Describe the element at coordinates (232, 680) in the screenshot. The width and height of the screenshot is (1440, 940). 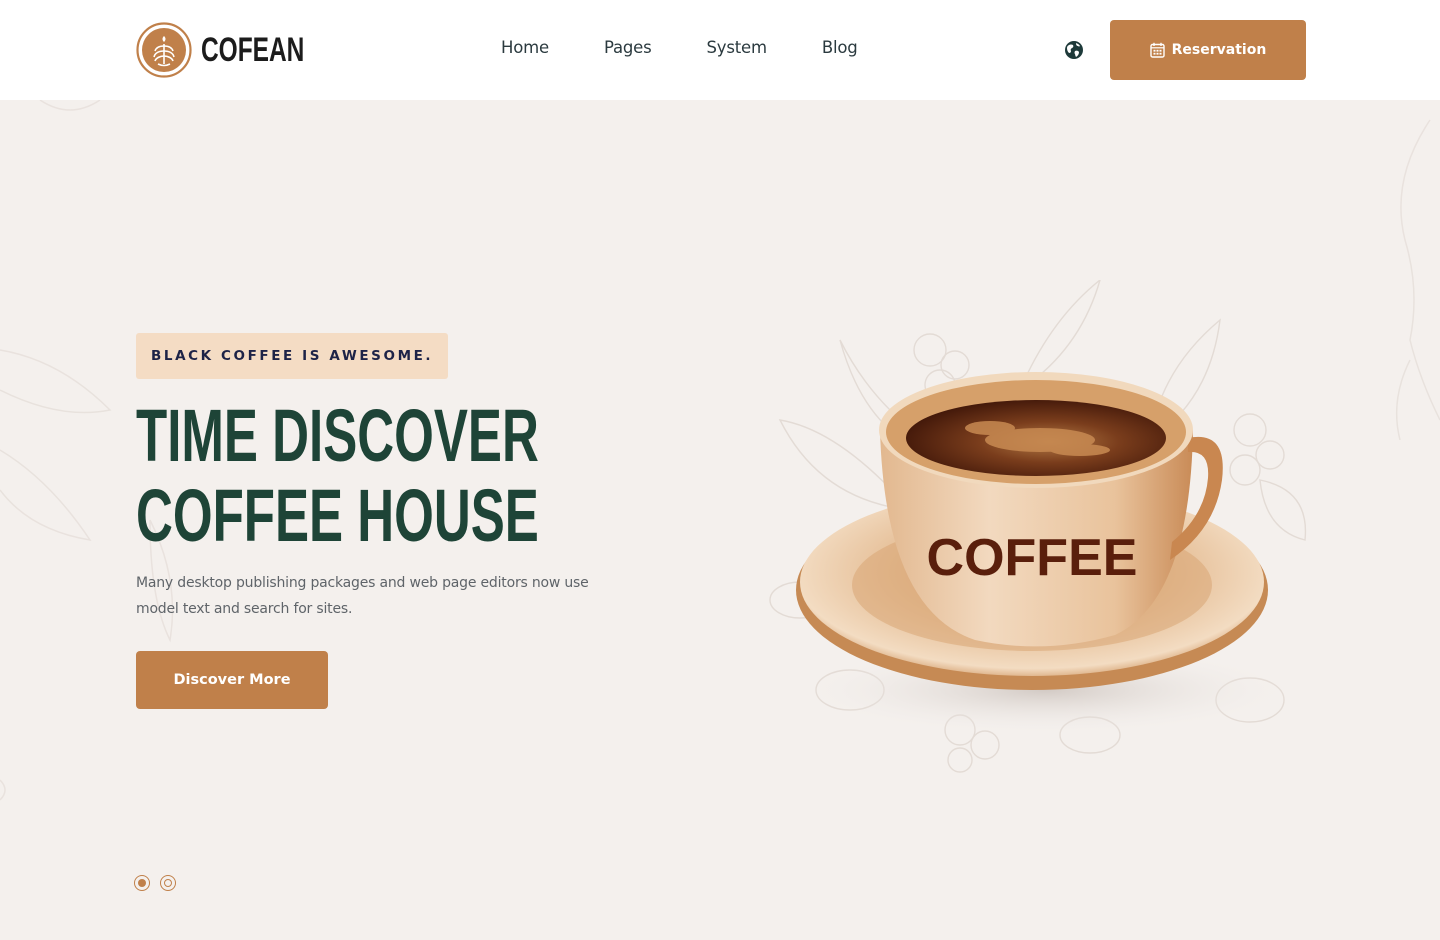
I see `discover-more-button: Discover More` at that location.